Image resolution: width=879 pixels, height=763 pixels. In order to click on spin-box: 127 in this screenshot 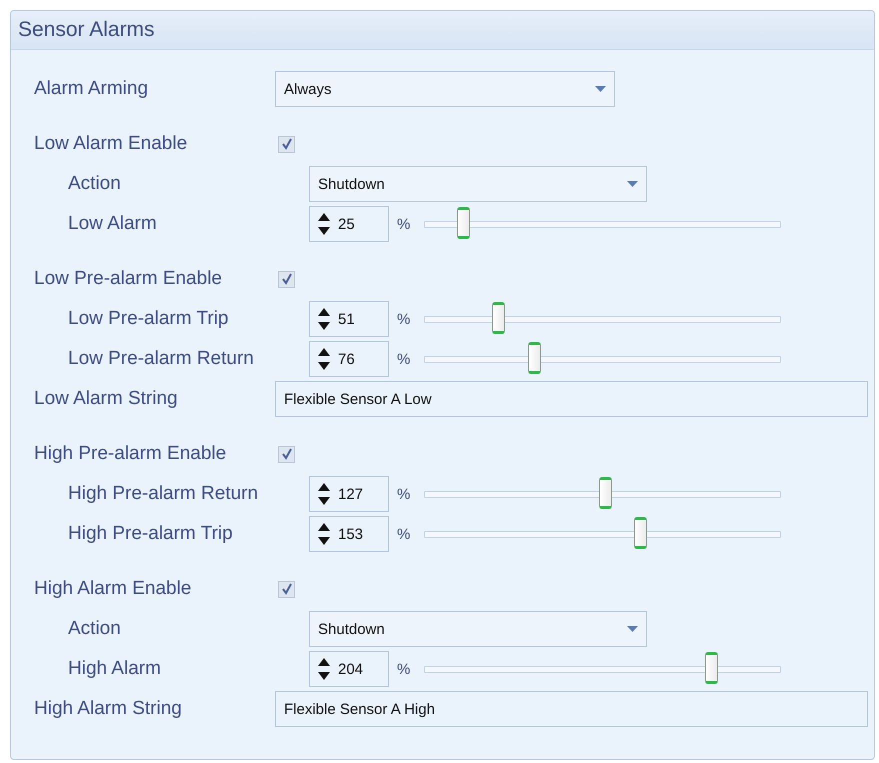, I will do `click(349, 494)`.